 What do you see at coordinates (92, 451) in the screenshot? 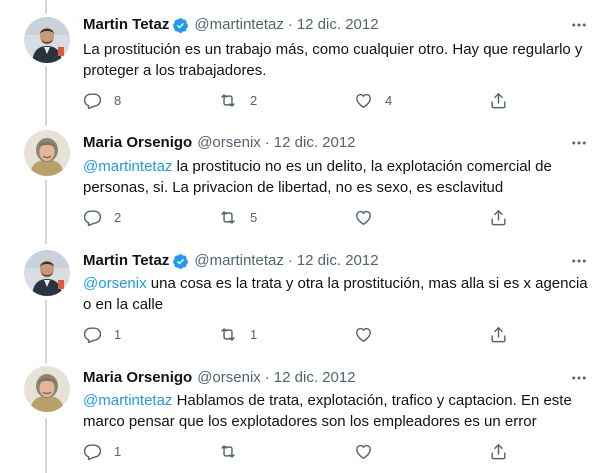
I see `reply-icon` at bounding box center [92, 451].